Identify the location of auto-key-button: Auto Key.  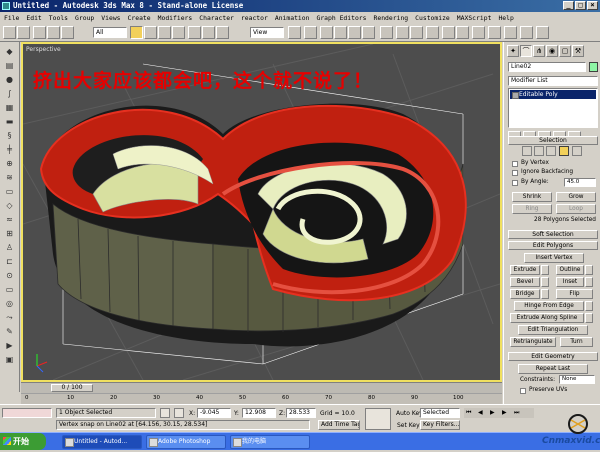
(409, 413).